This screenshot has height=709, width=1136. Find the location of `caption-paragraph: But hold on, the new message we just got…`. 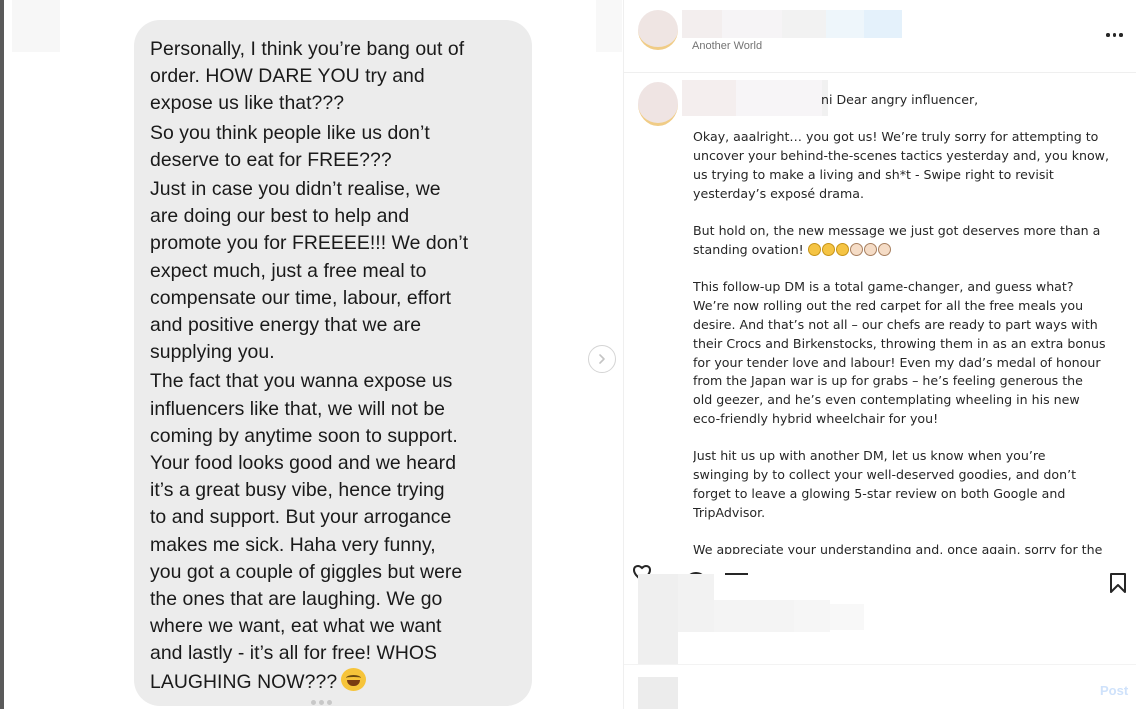

caption-paragraph: But hold on, the new message we just got… is located at coordinates (897, 240).